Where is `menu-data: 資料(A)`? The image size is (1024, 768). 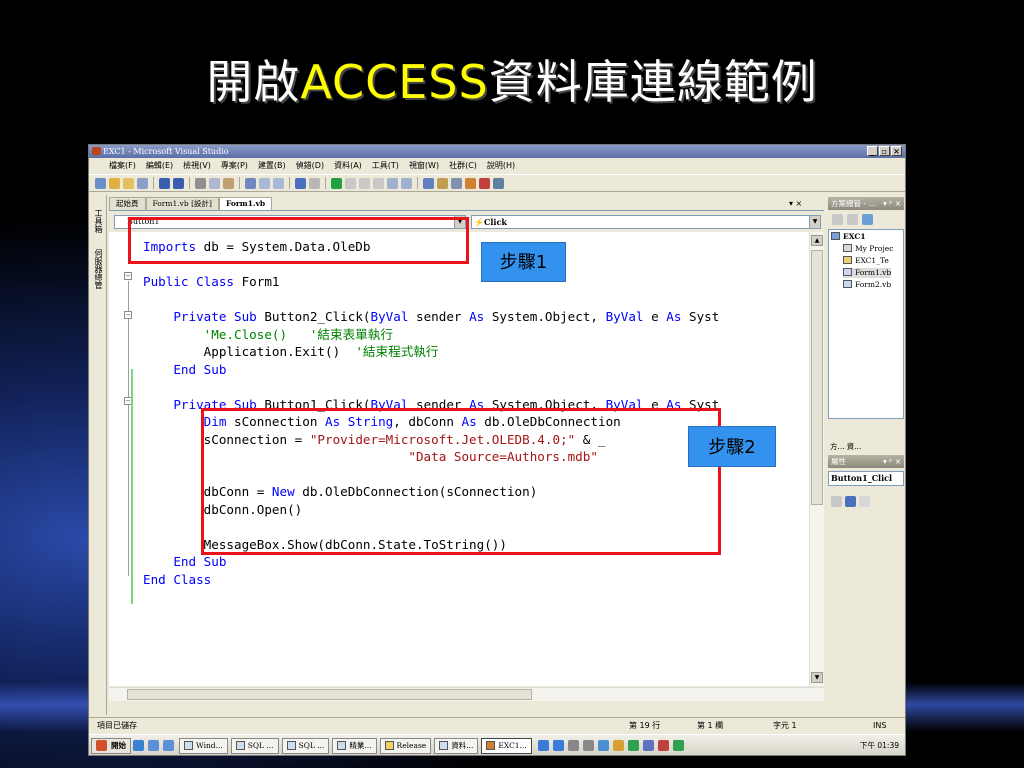
menu-data: 資料(A) is located at coordinates (348, 166).